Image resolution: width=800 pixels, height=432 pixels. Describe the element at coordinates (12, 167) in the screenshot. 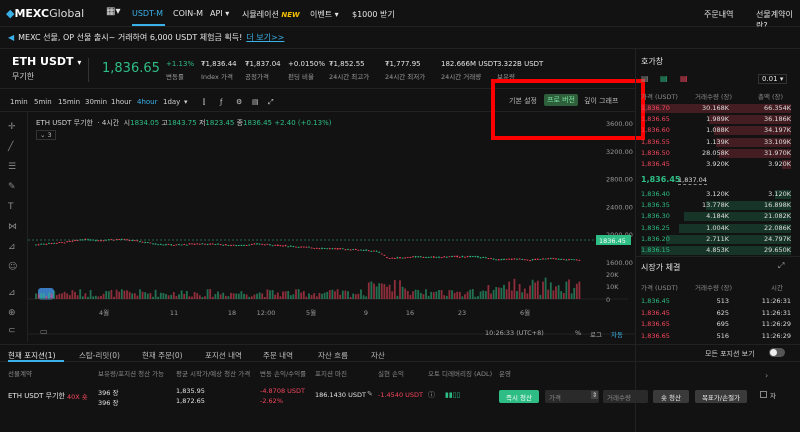

I see `hline-icon: ☰` at that location.